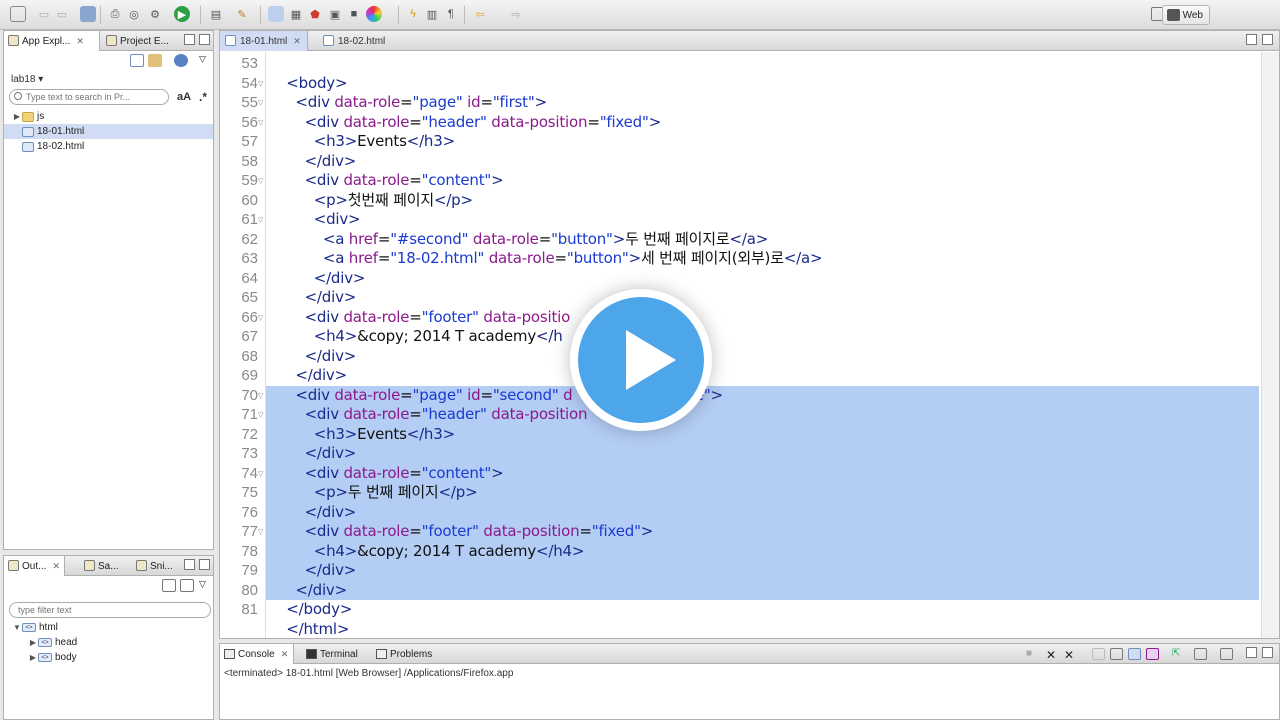 The image size is (1280, 720). I want to click on vertical-scrollbar, so click(1270, 345).